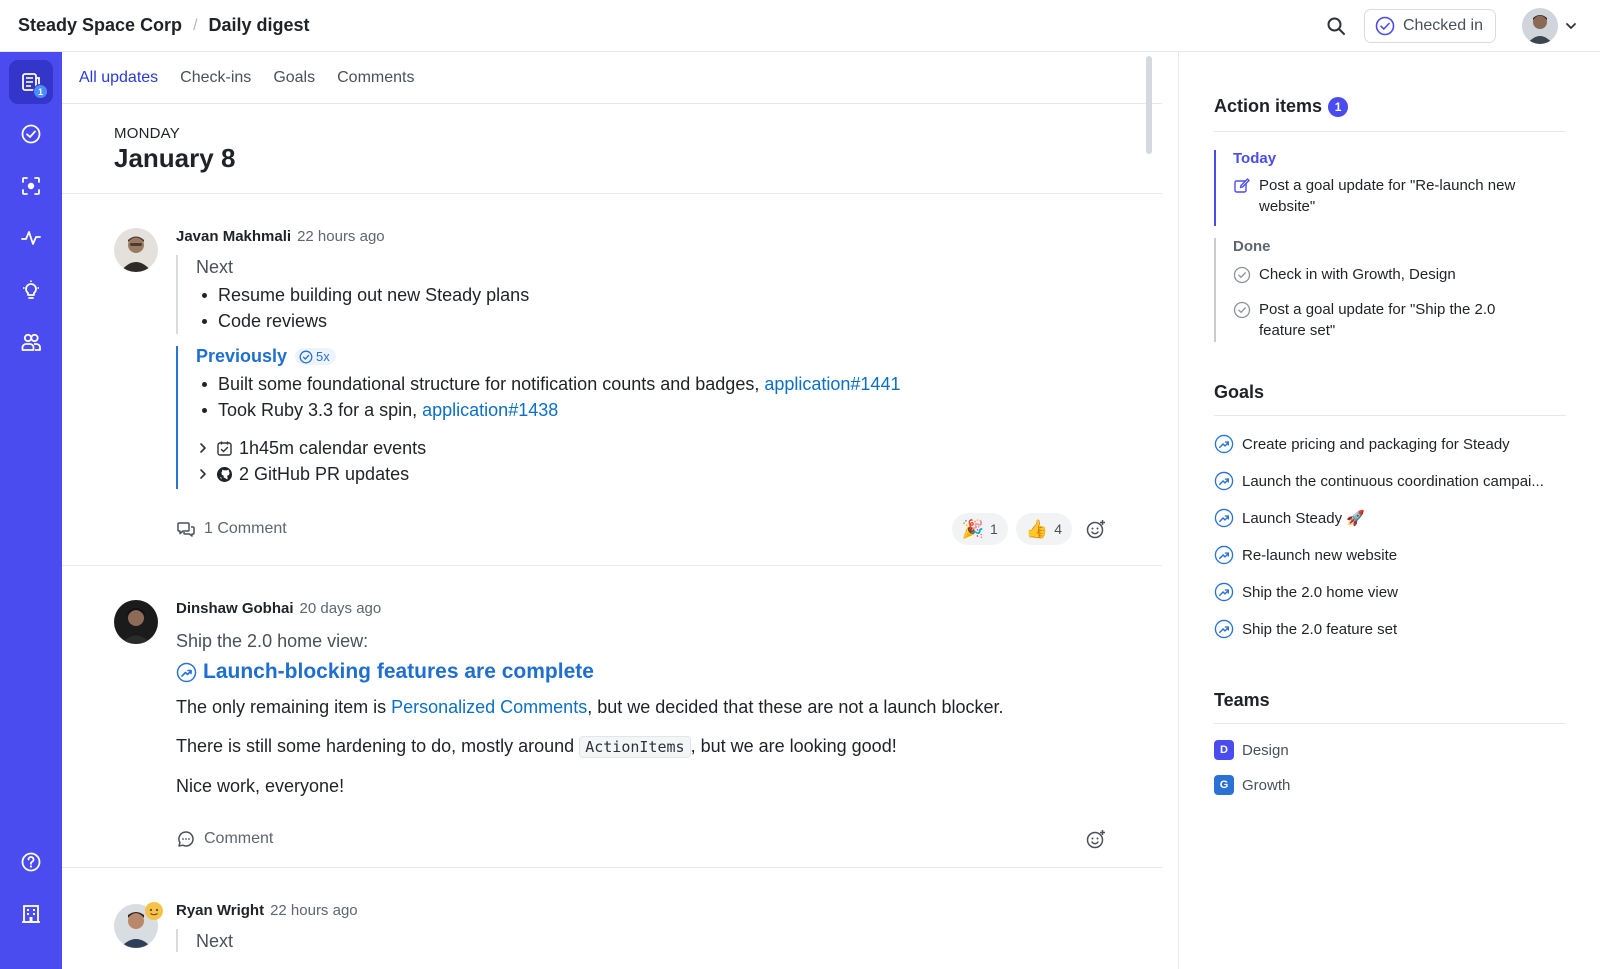 The image size is (1600, 969). What do you see at coordinates (1391, 592) in the screenshot?
I see `goal-item: Ship the 2.0 home view` at bounding box center [1391, 592].